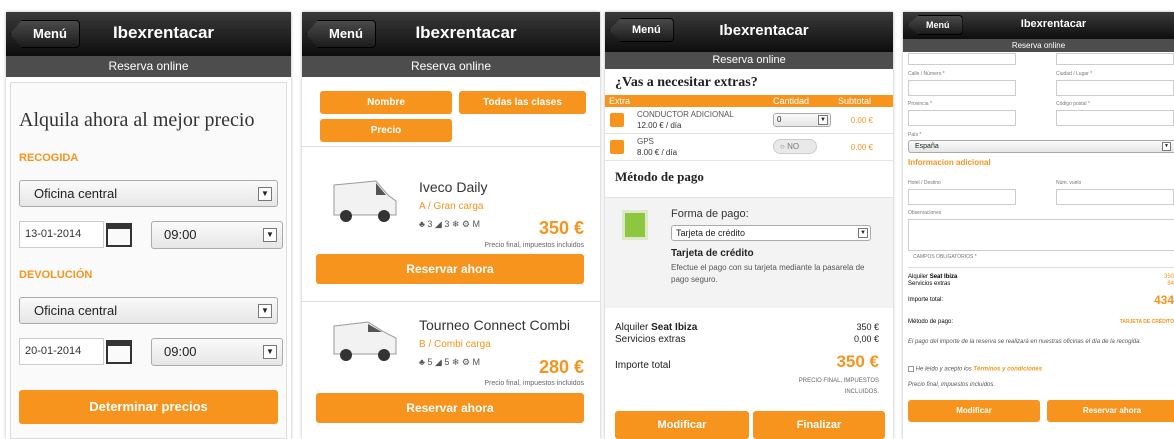 The height and width of the screenshot is (439, 1174). I want to click on country-select: España ▼, so click(1041, 146).